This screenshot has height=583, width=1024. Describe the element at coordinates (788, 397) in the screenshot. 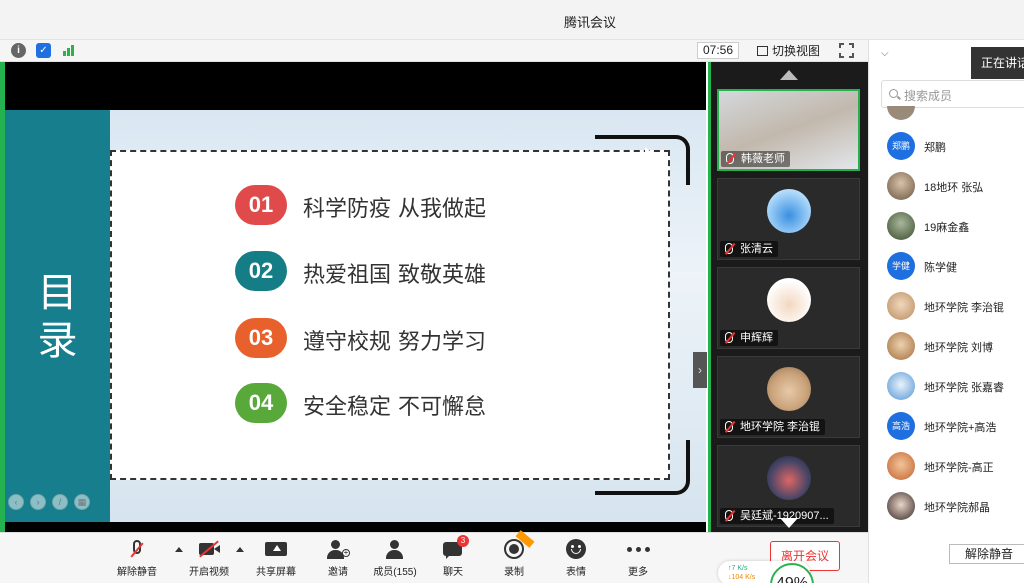

I see `video-tile: 地环学院 李治锟` at that location.